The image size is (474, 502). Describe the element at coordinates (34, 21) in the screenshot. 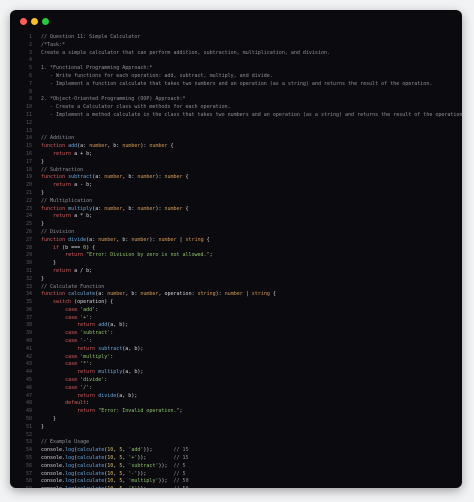

I see `minimize-window-icon` at that location.